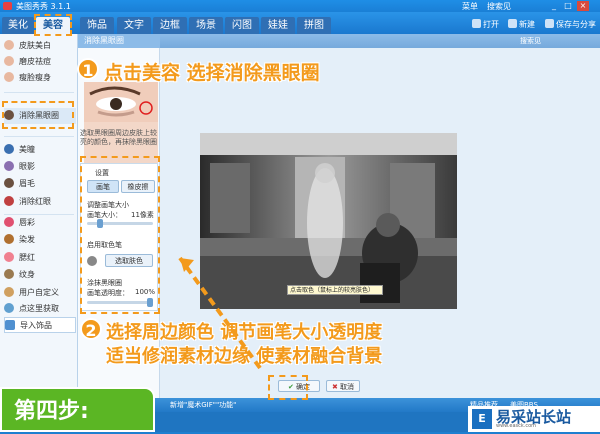 This screenshot has height=434, width=600. I want to click on import-ornament-button: 导入饰品, so click(40, 325).